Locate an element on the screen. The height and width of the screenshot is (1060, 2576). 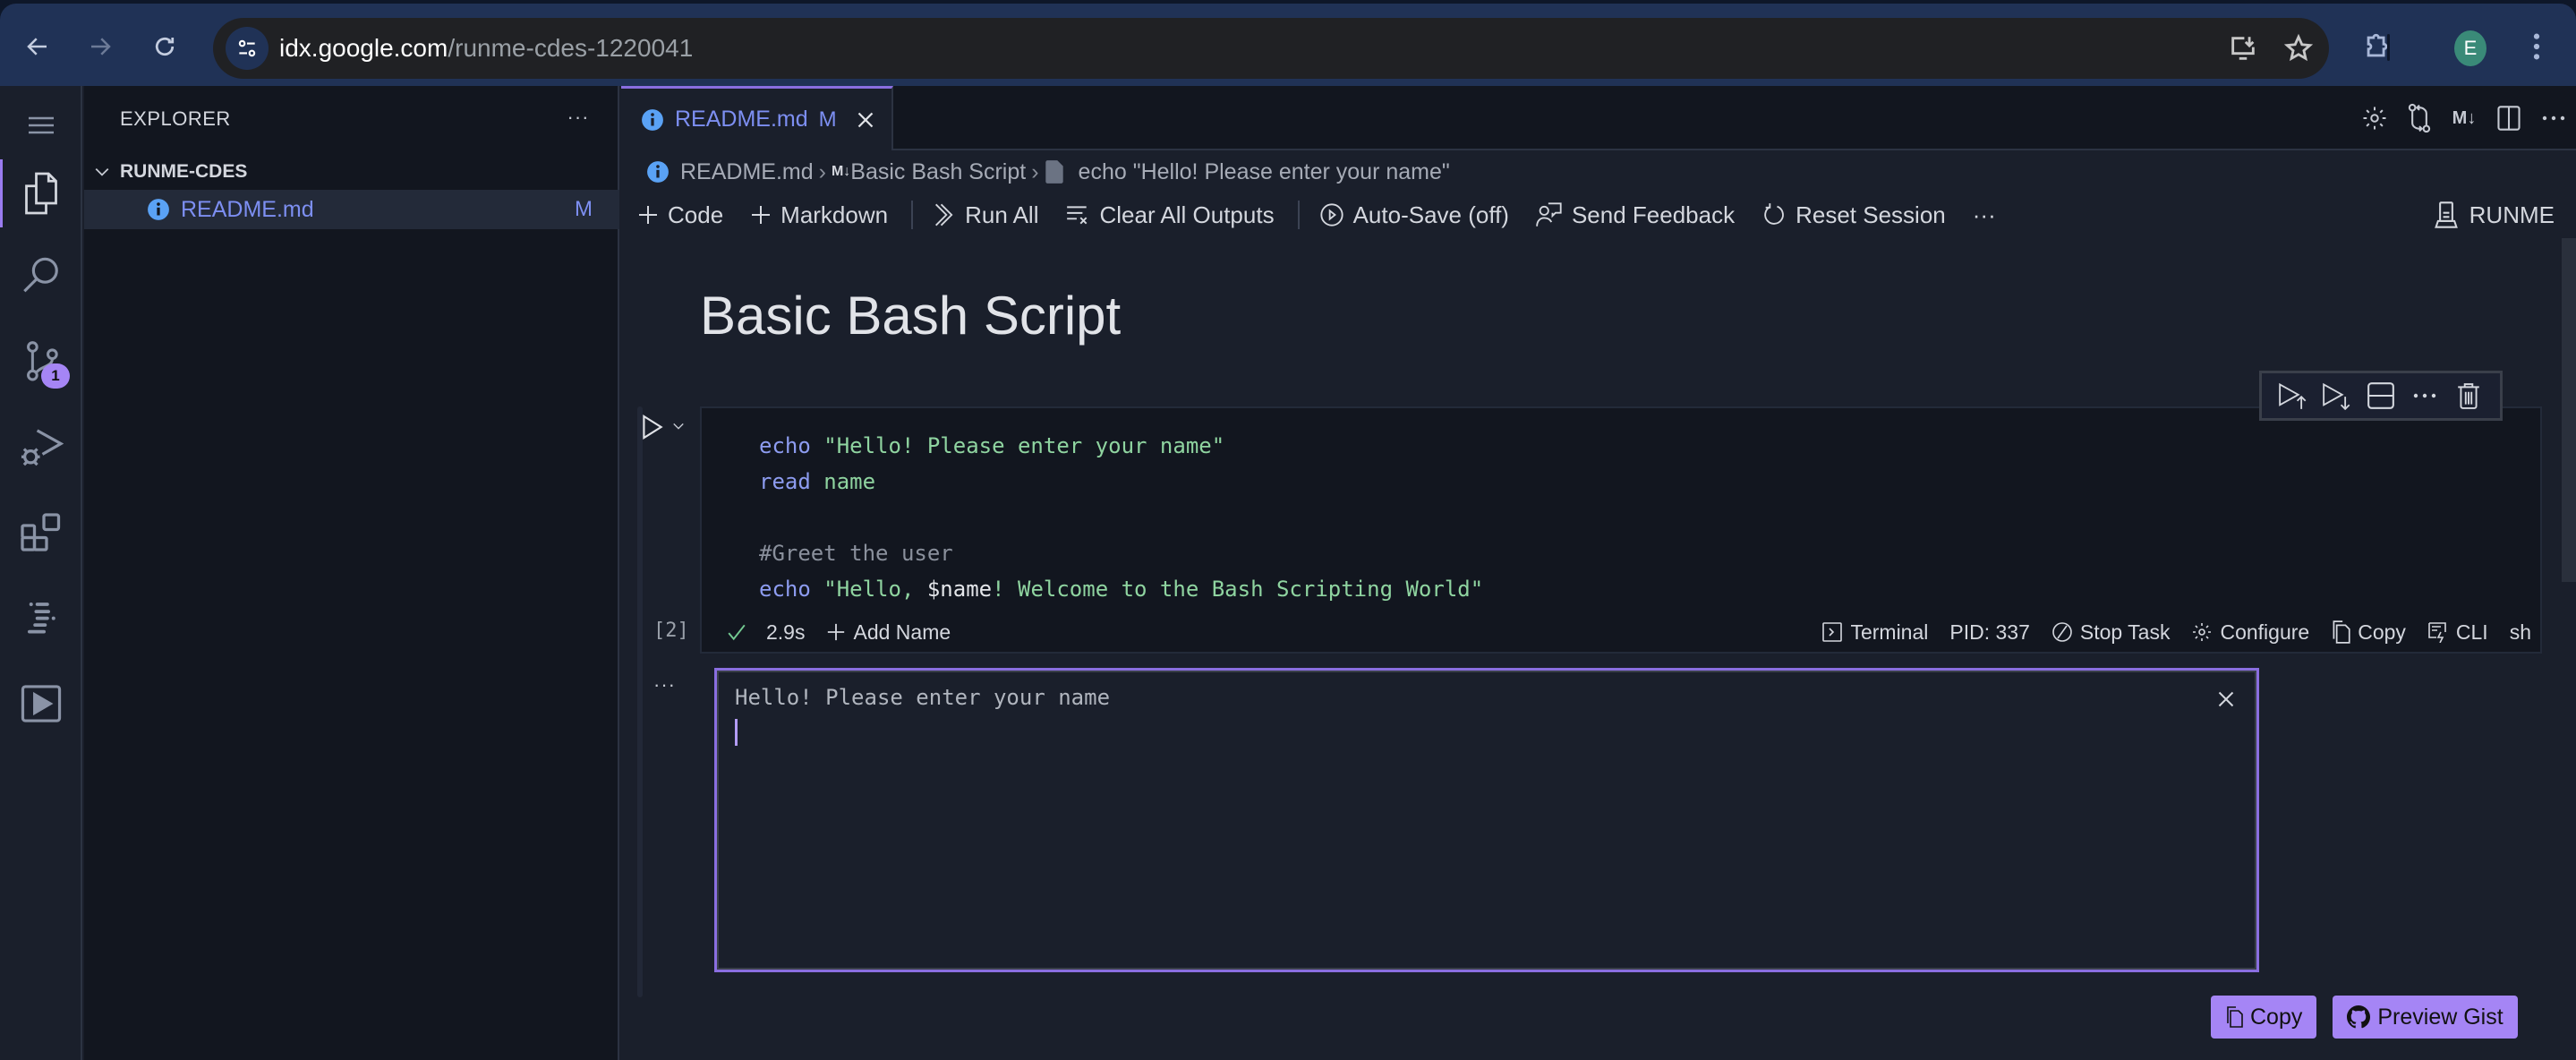
cell-more-button is located at coordinates (2424, 396).